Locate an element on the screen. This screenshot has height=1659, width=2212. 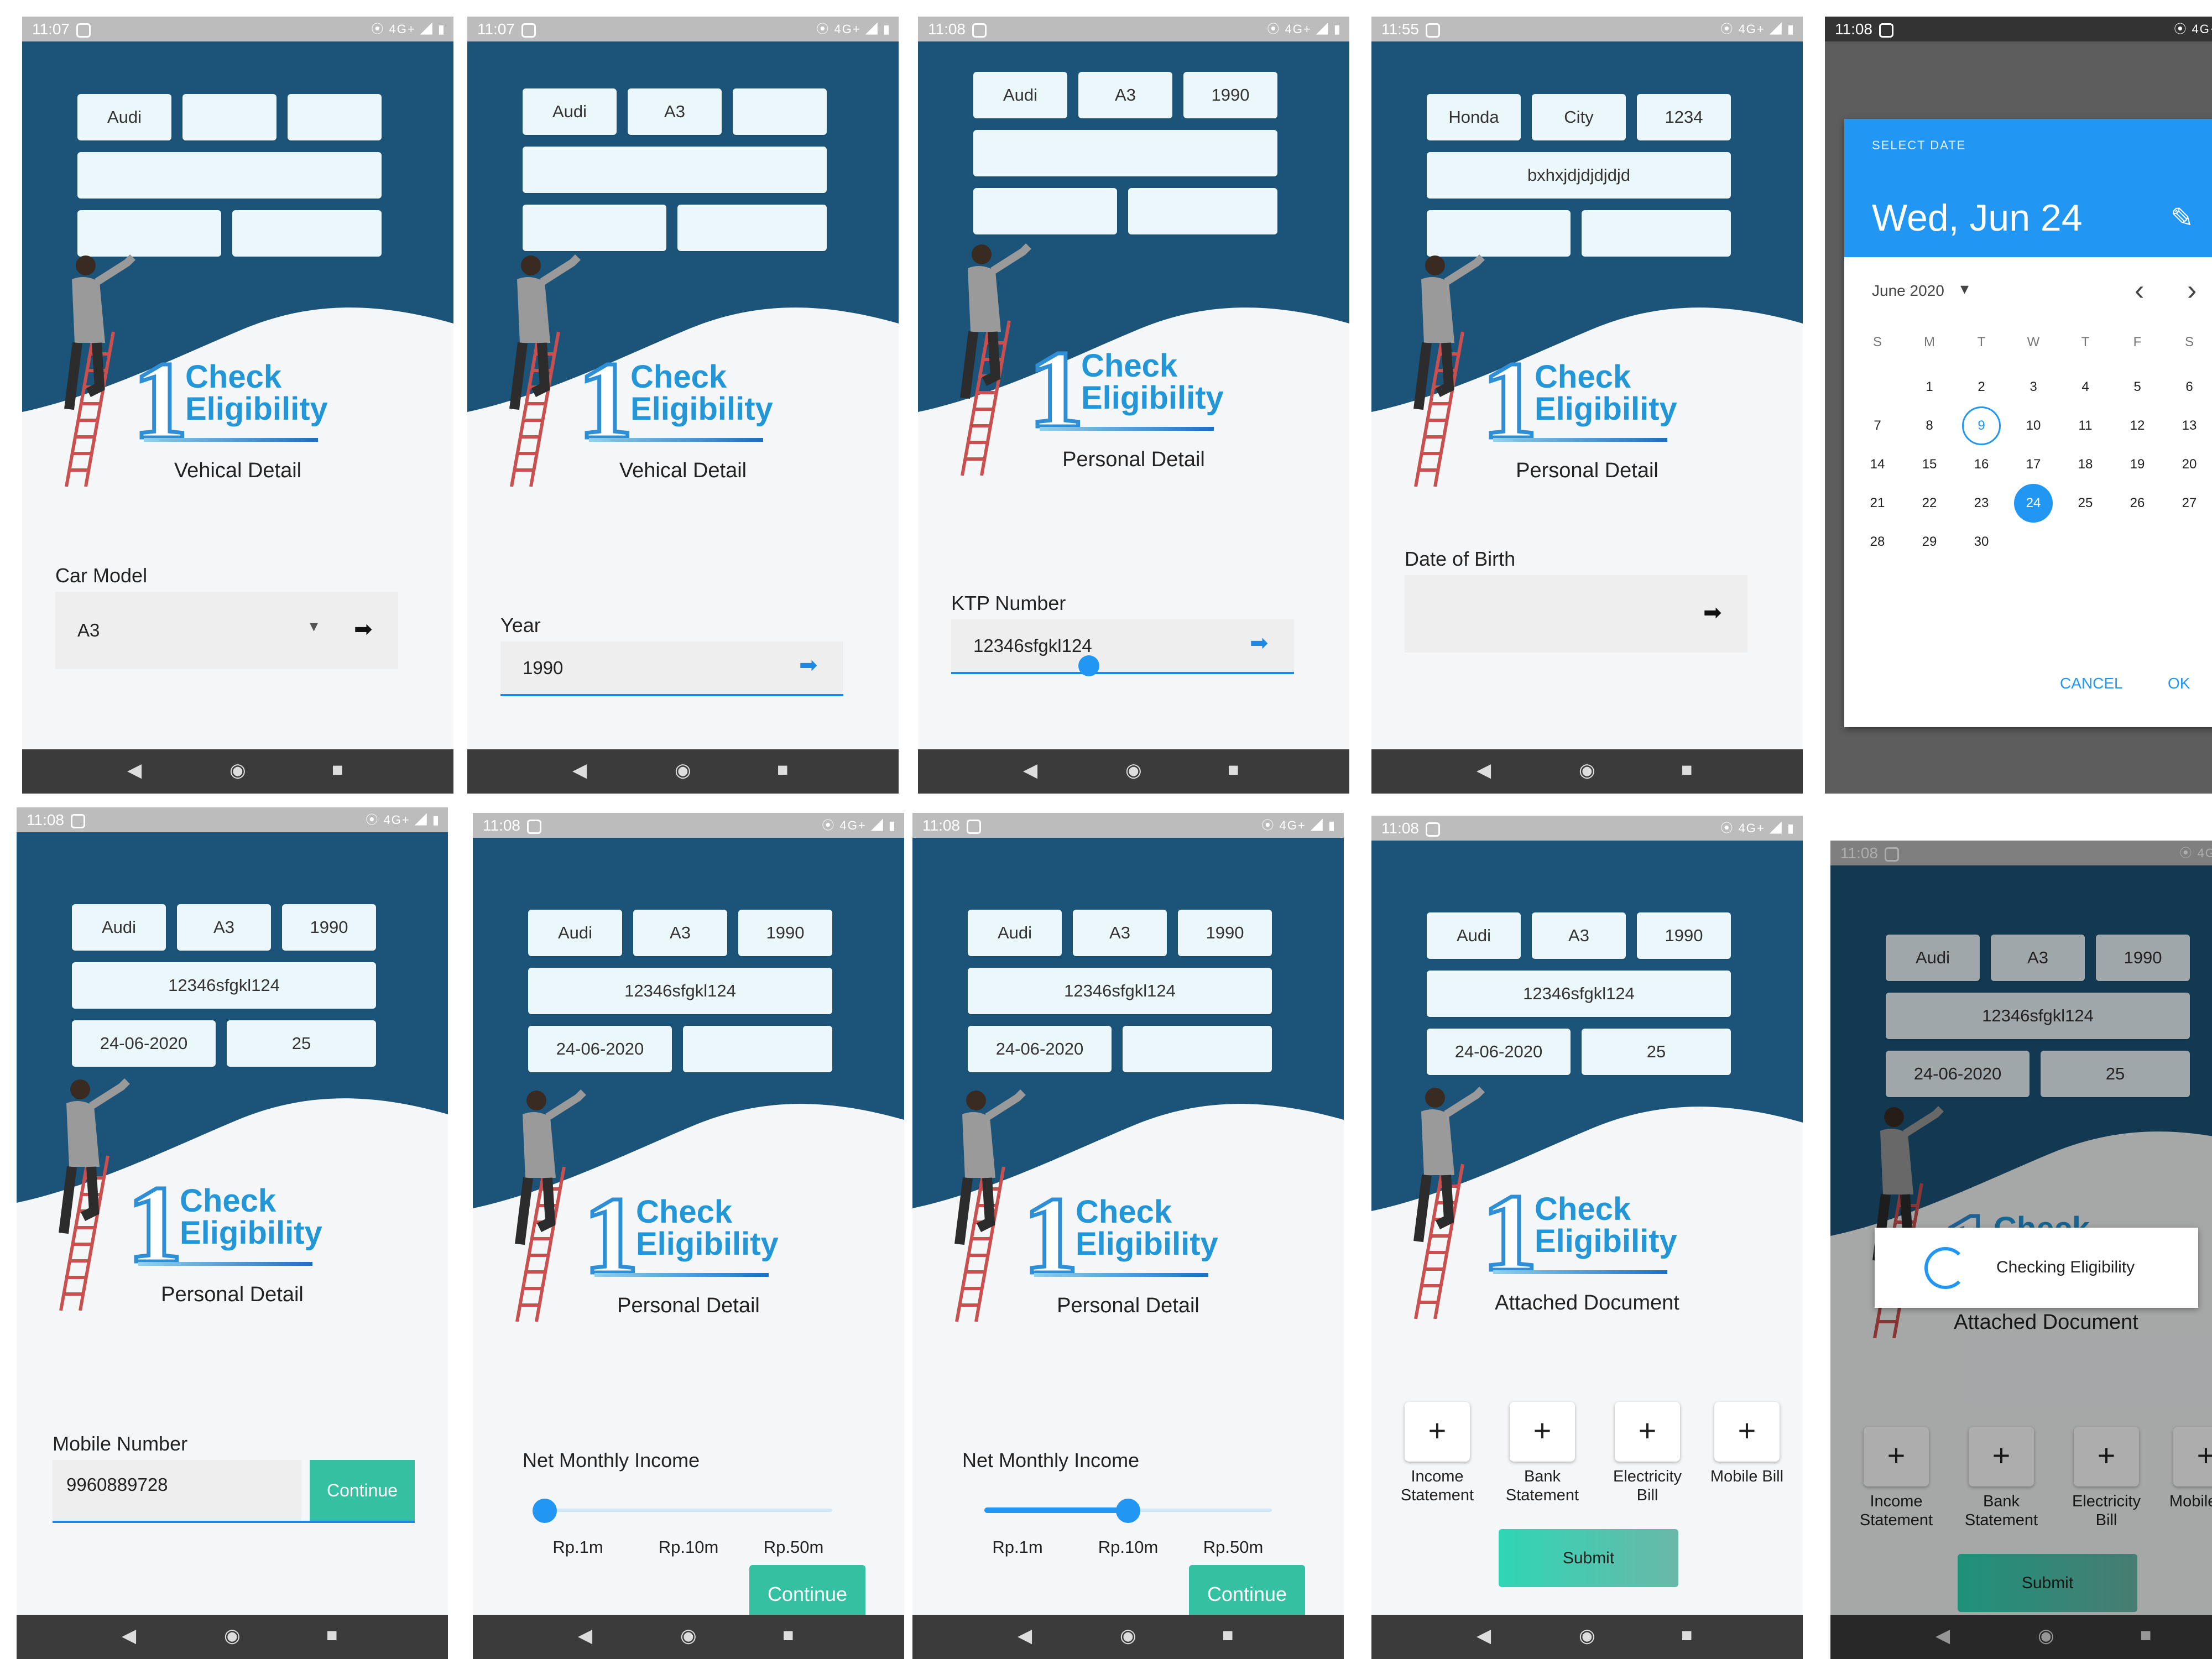
calendar-day: 5 is located at coordinates (2137, 387).